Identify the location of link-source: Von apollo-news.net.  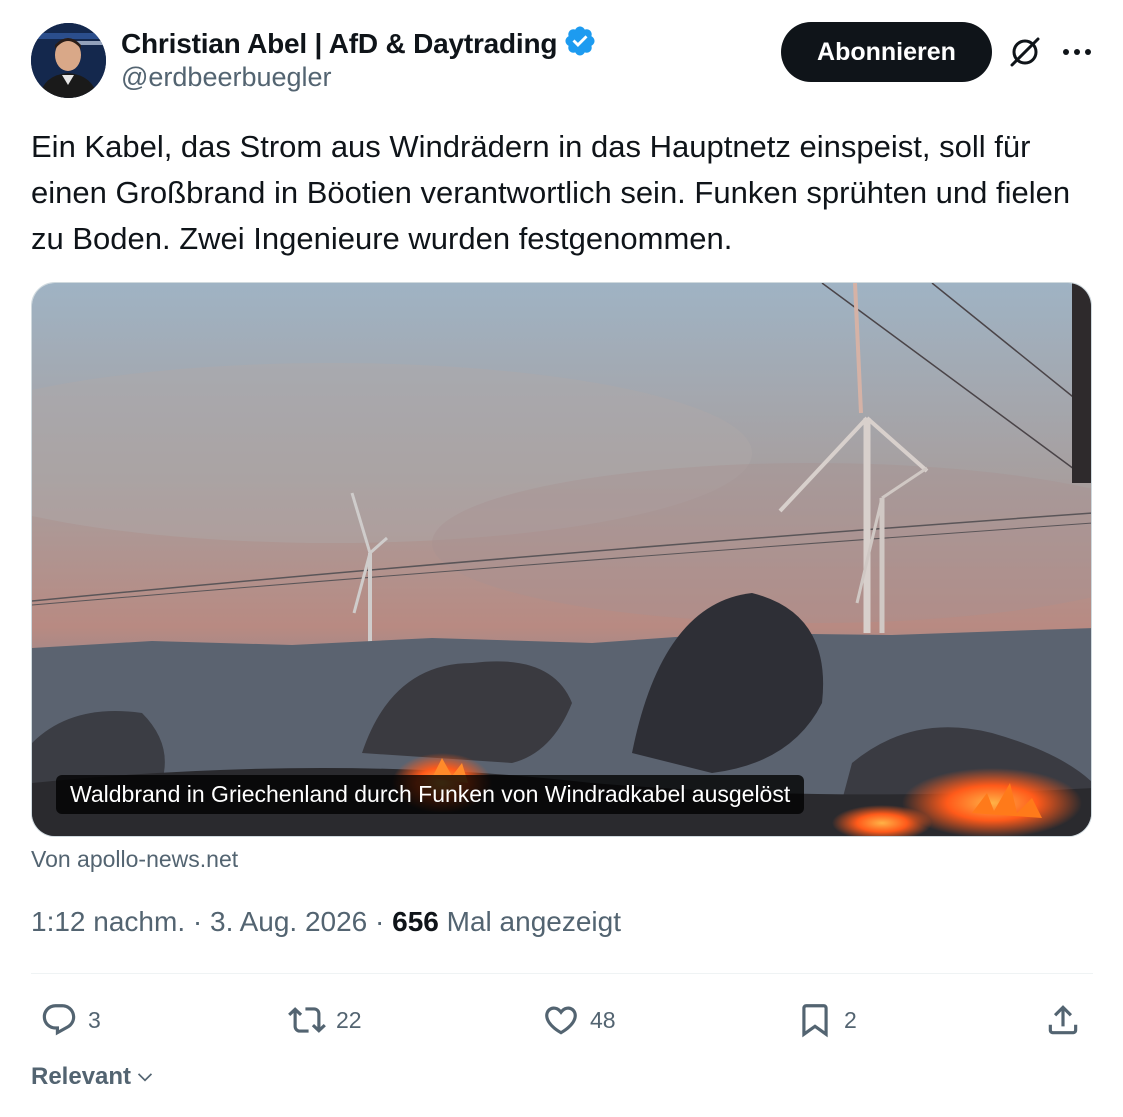
(134, 859).